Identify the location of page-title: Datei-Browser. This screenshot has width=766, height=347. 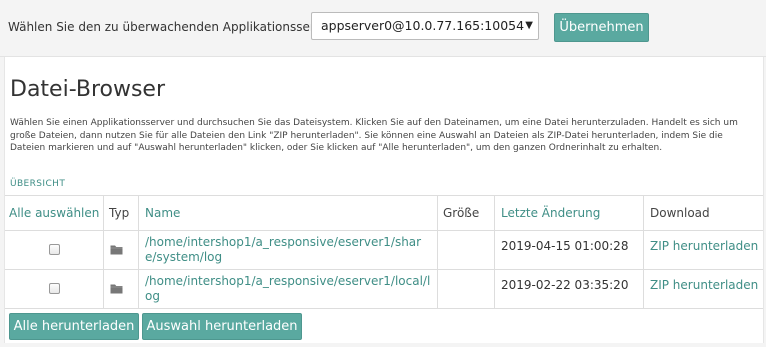
(87, 89).